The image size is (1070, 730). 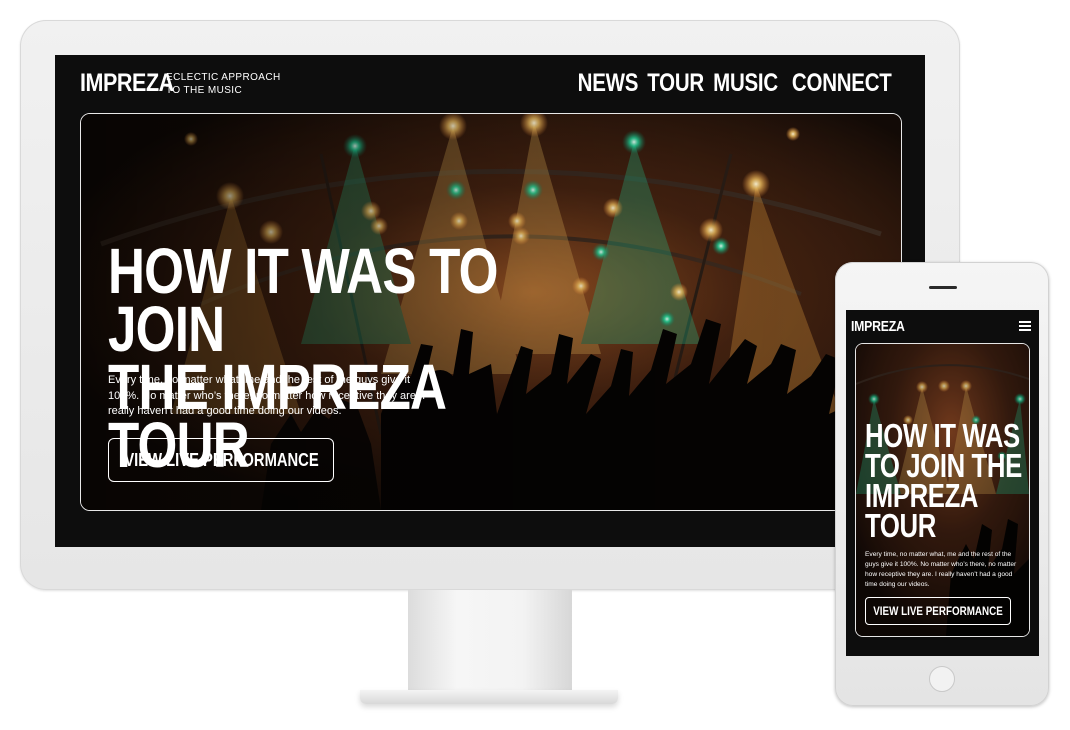 What do you see at coordinates (490, 640) in the screenshot?
I see `monitor-stand-neck` at bounding box center [490, 640].